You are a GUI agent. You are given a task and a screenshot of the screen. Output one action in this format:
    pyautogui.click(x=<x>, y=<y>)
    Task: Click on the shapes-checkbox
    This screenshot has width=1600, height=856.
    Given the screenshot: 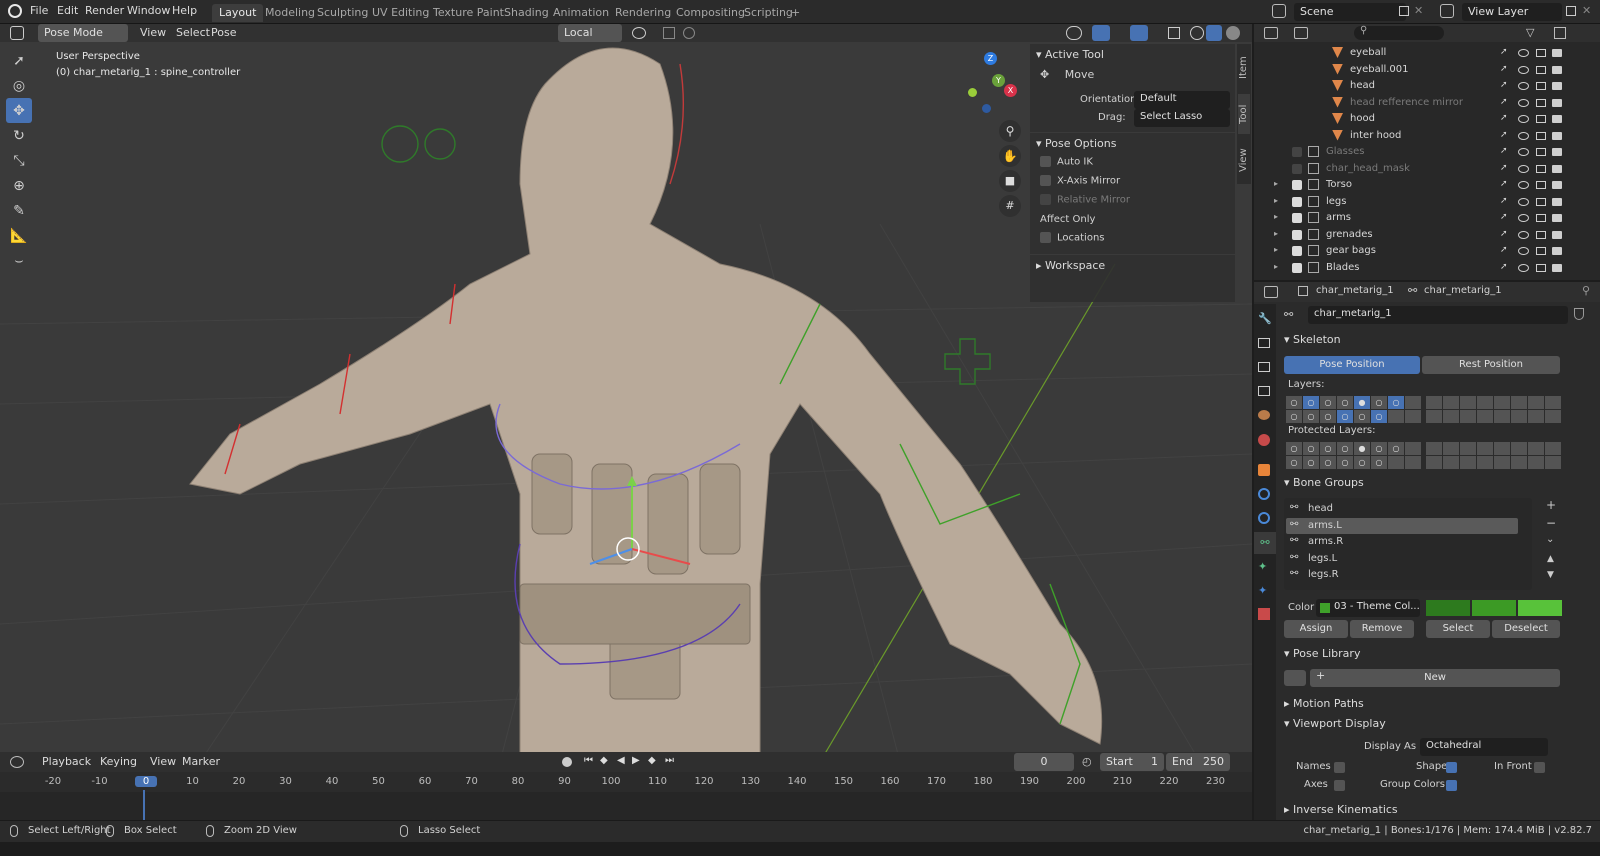 What is the action you would take?
    pyautogui.click(x=1451, y=767)
    